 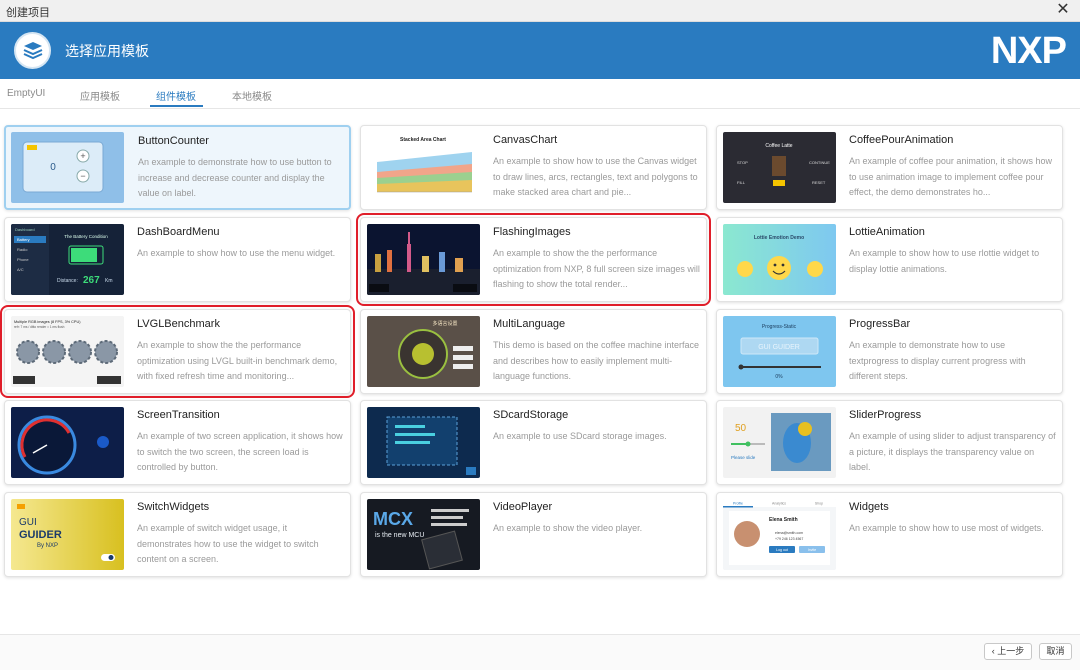 What do you see at coordinates (173, 507) in the screenshot?
I see `card-title: SwitchWidgets` at bounding box center [173, 507].